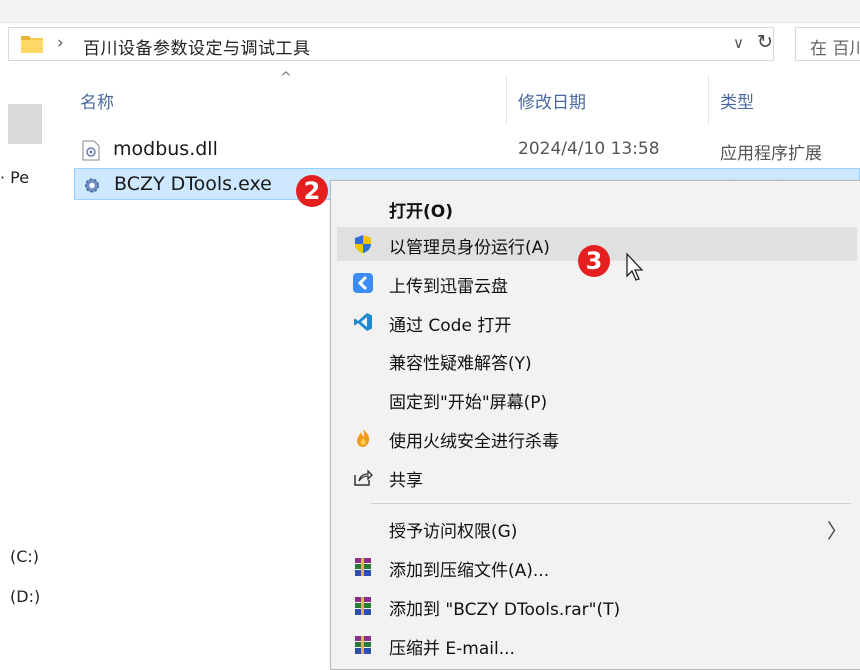  Describe the element at coordinates (14, 177) in the screenshot. I see `nav-item-pe: · Pe` at that location.